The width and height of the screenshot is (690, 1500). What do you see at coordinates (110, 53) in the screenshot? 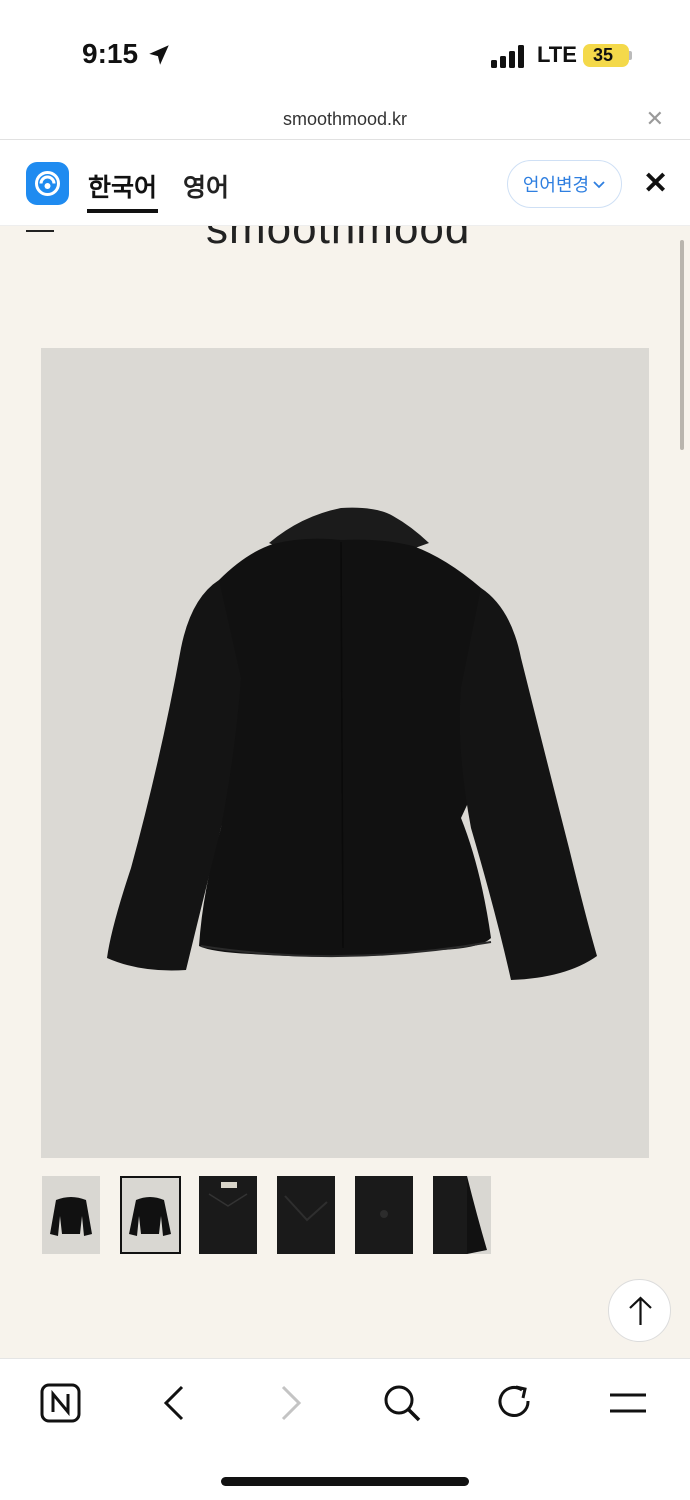
I see `status-time: 9:15` at bounding box center [110, 53].